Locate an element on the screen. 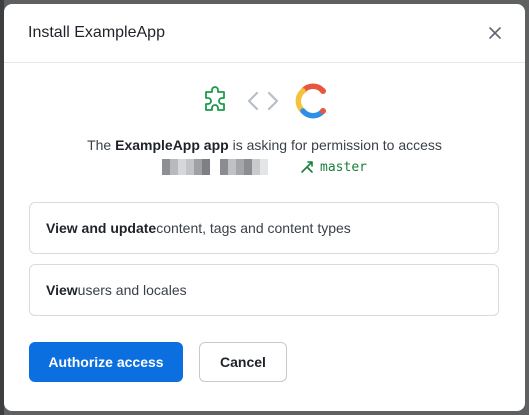 This screenshot has width=529, height=415. scope-bold: View and update is located at coordinates (101, 228).